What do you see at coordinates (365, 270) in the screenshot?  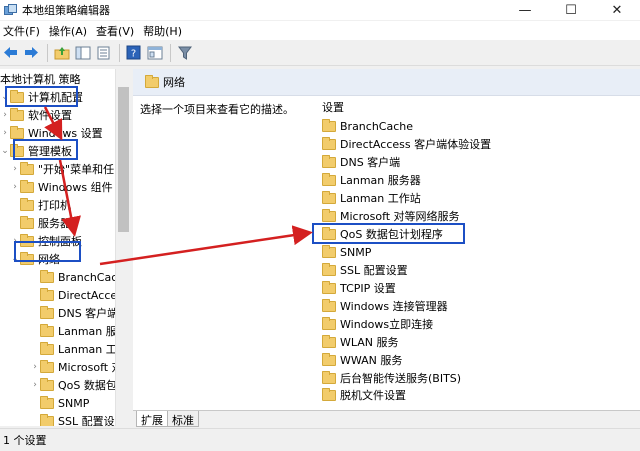 I see `list-item: SSL 配置设置` at bounding box center [365, 270].